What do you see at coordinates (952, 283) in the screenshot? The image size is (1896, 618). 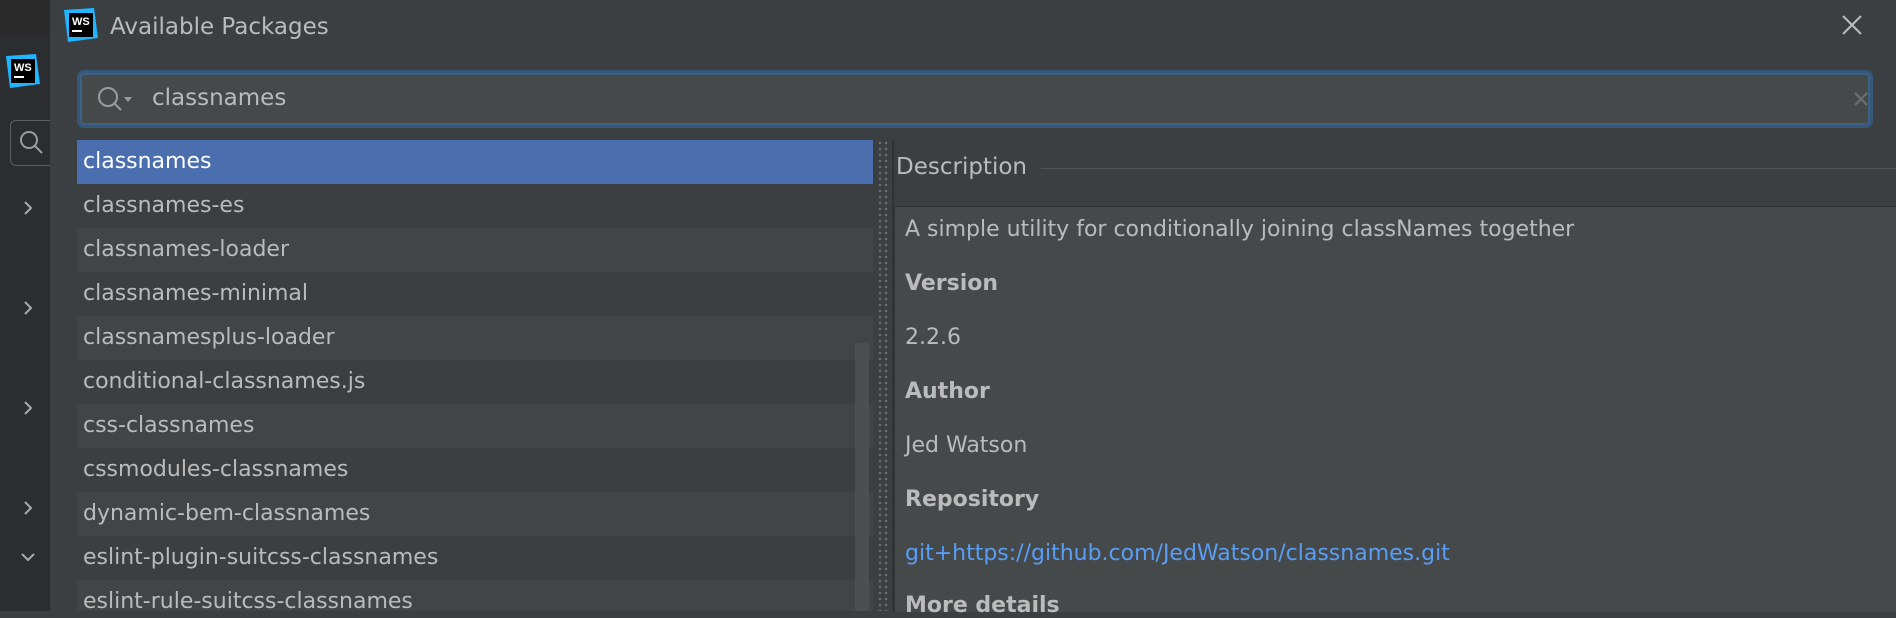 I see `version-label: Version` at bounding box center [952, 283].